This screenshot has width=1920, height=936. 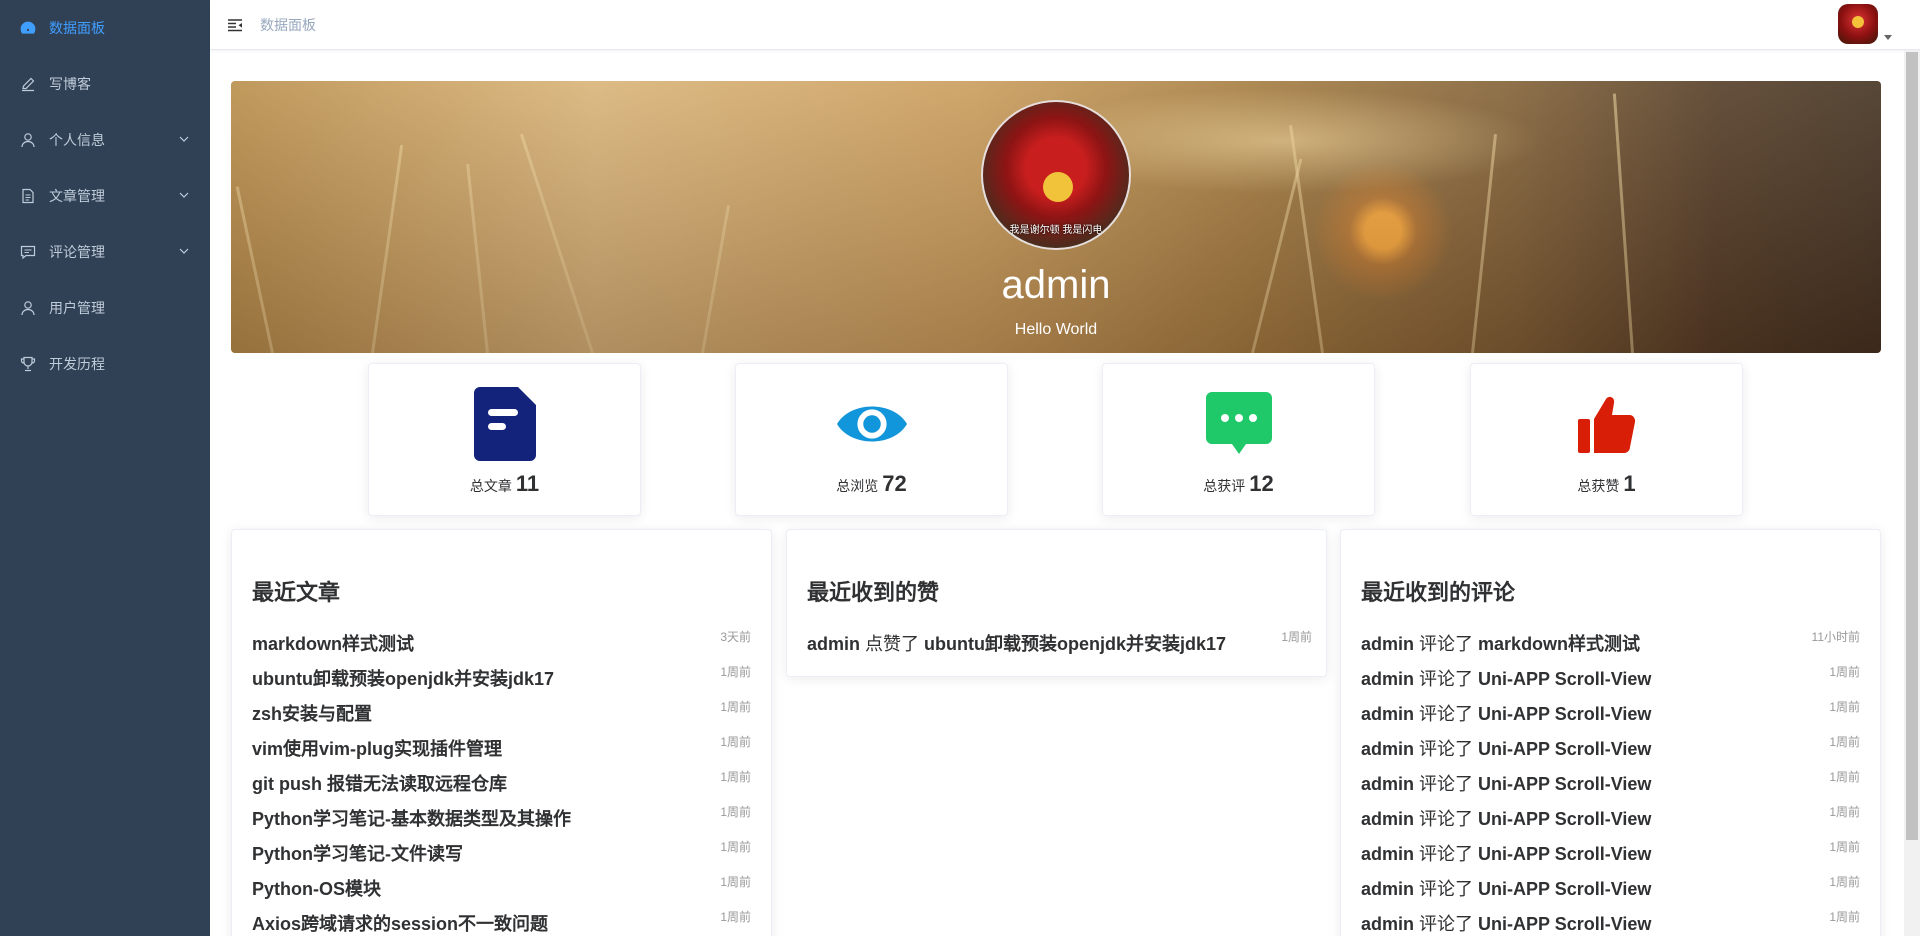 I want to click on sidebar-item-label: 用户管理, so click(x=77, y=308).